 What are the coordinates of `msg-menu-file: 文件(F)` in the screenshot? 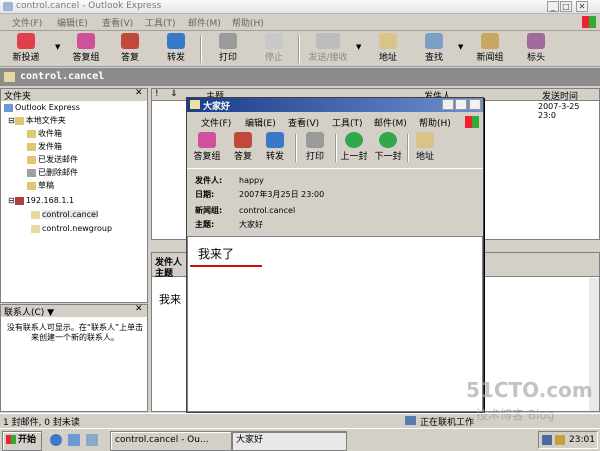 It's located at (216, 122).